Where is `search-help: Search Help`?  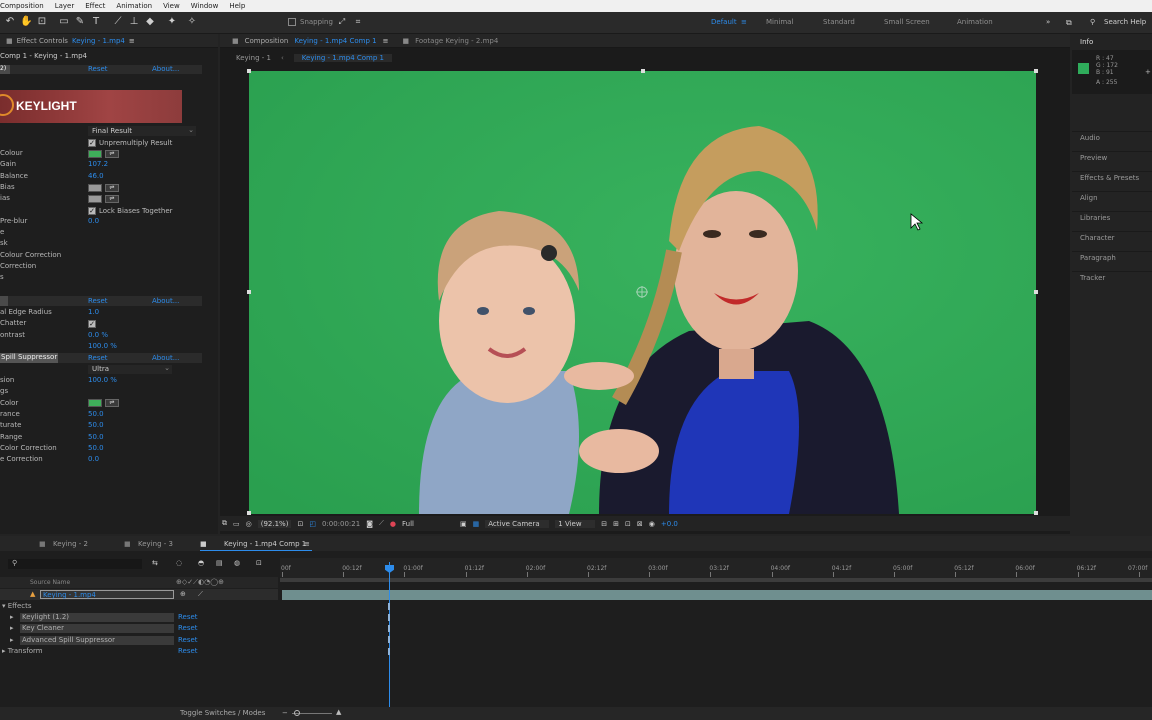 search-help: Search Help is located at coordinates (1125, 22).